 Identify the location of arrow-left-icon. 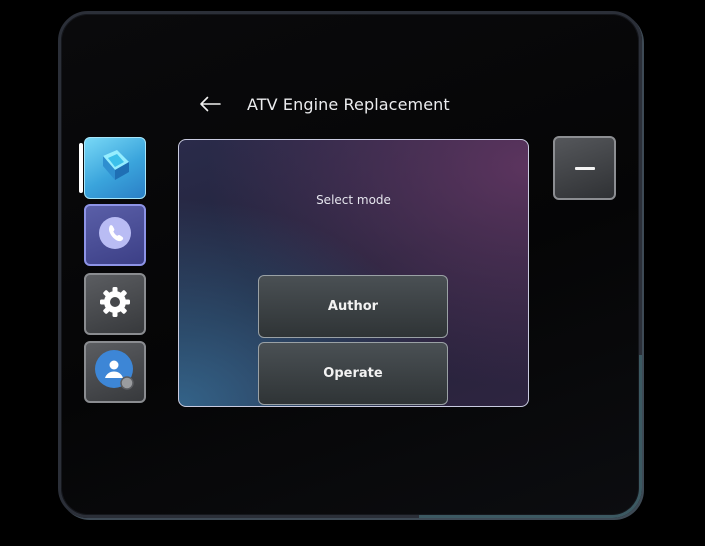
(210, 104).